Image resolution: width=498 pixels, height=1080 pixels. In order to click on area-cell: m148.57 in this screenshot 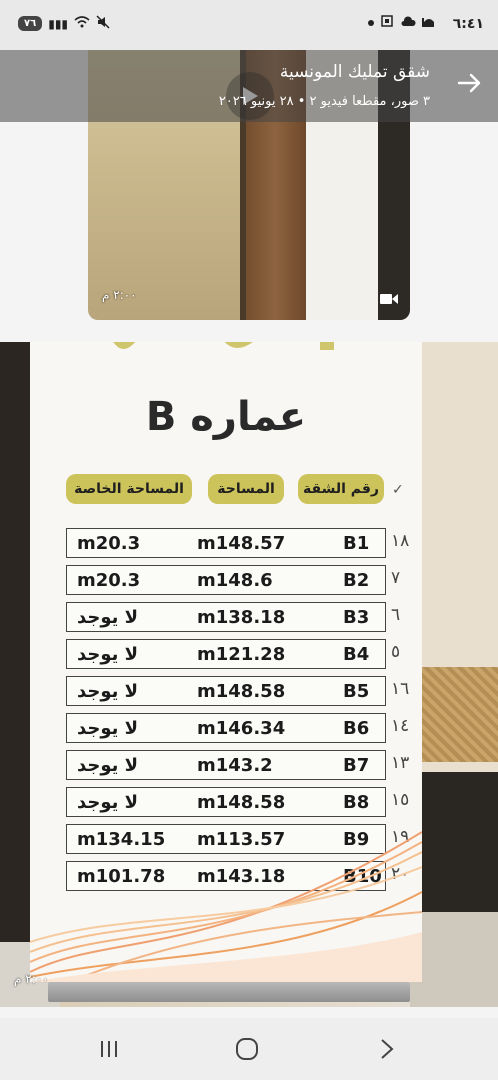, I will do `click(241, 543)`.